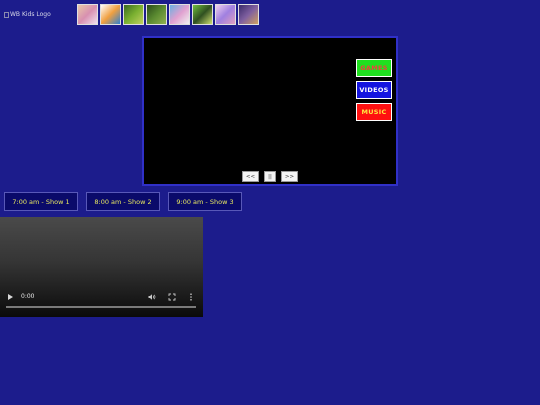 The image size is (540, 405). What do you see at coordinates (168, 14) in the screenshot?
I see `thumbnail-strip` at bounding box center [168, 14].